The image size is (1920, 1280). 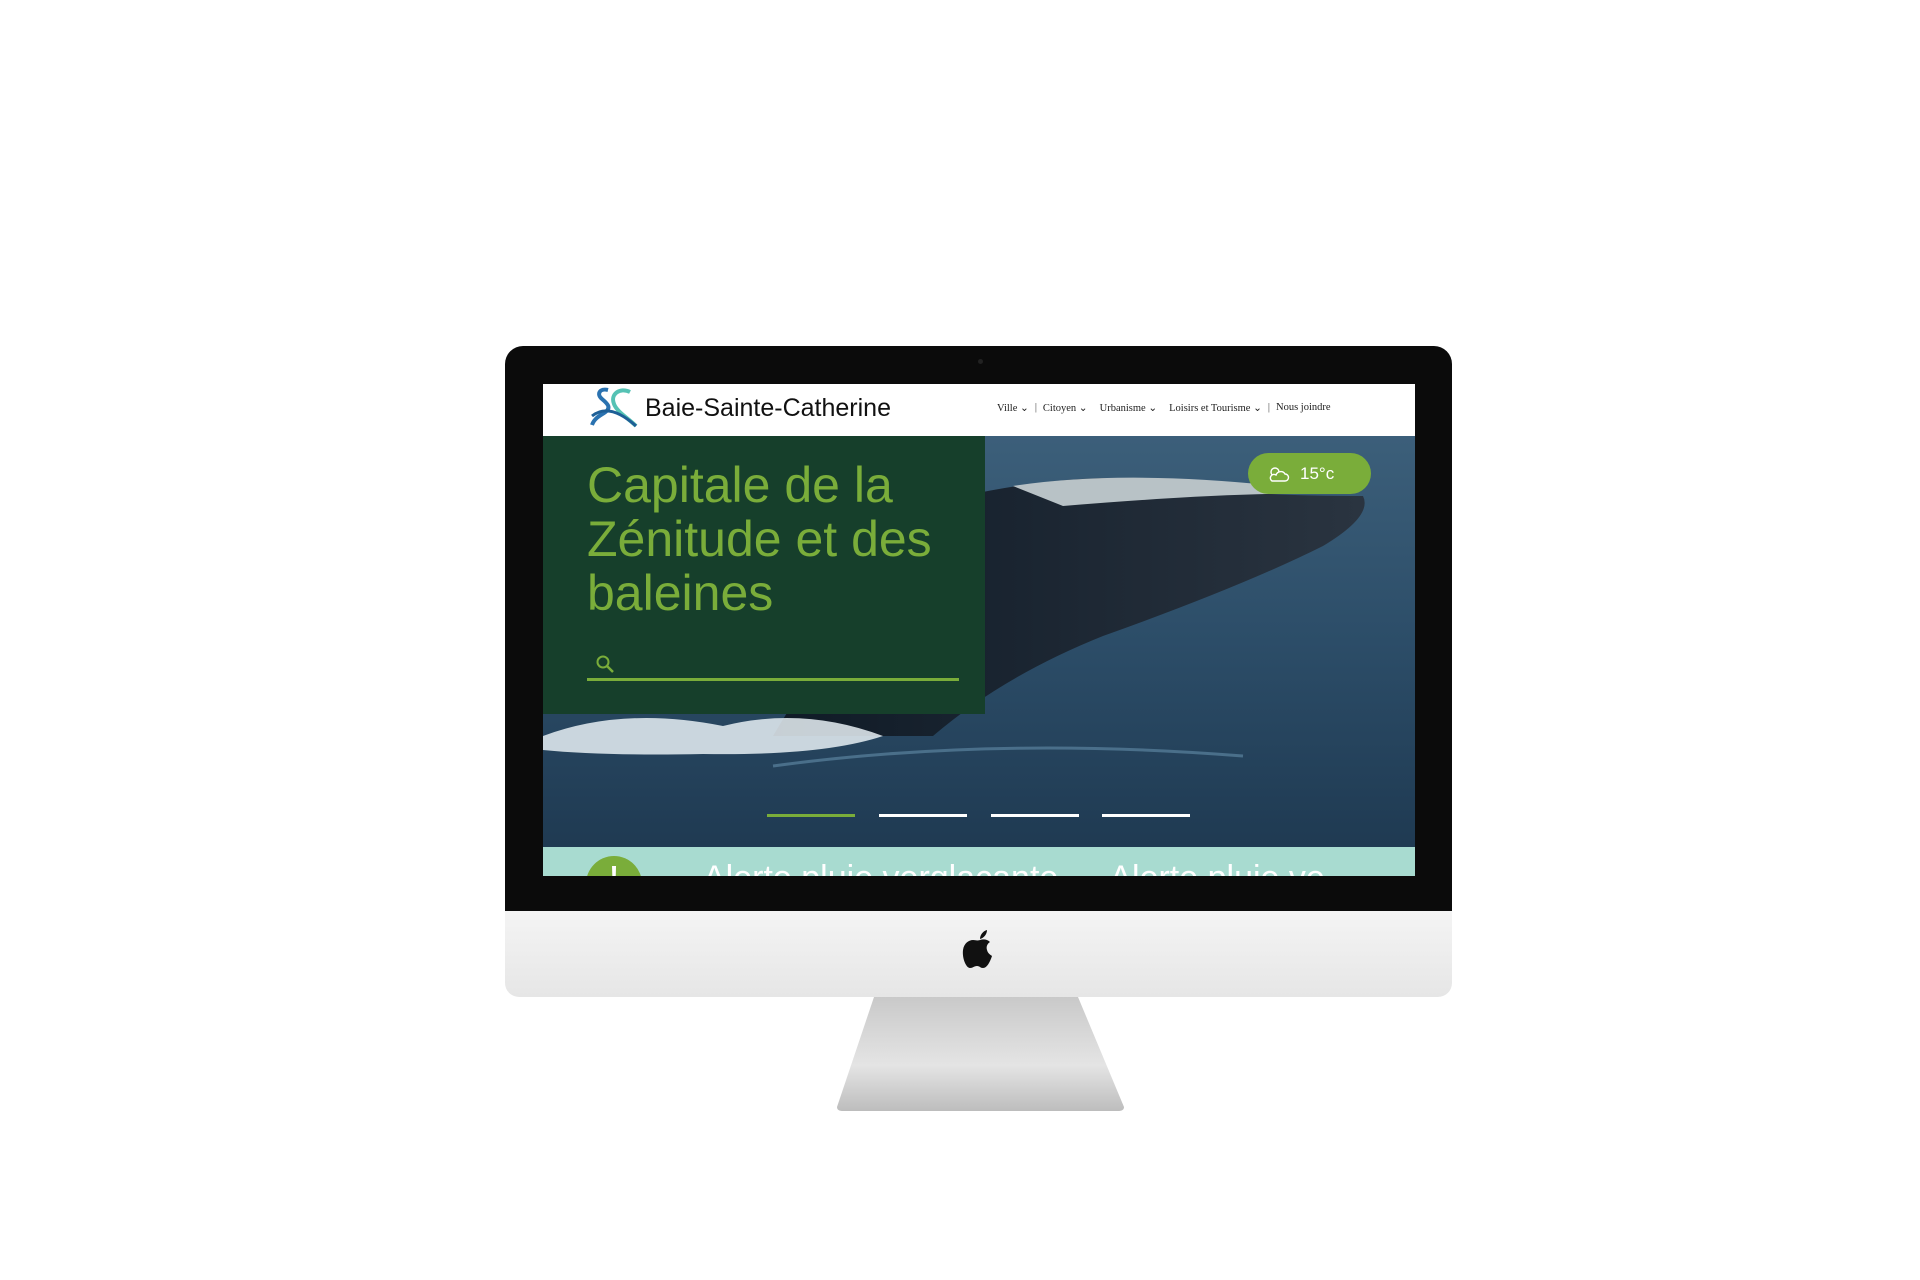 I want to click on nav-item-ville: Ville ⌄, so click(x=1013, y=408).